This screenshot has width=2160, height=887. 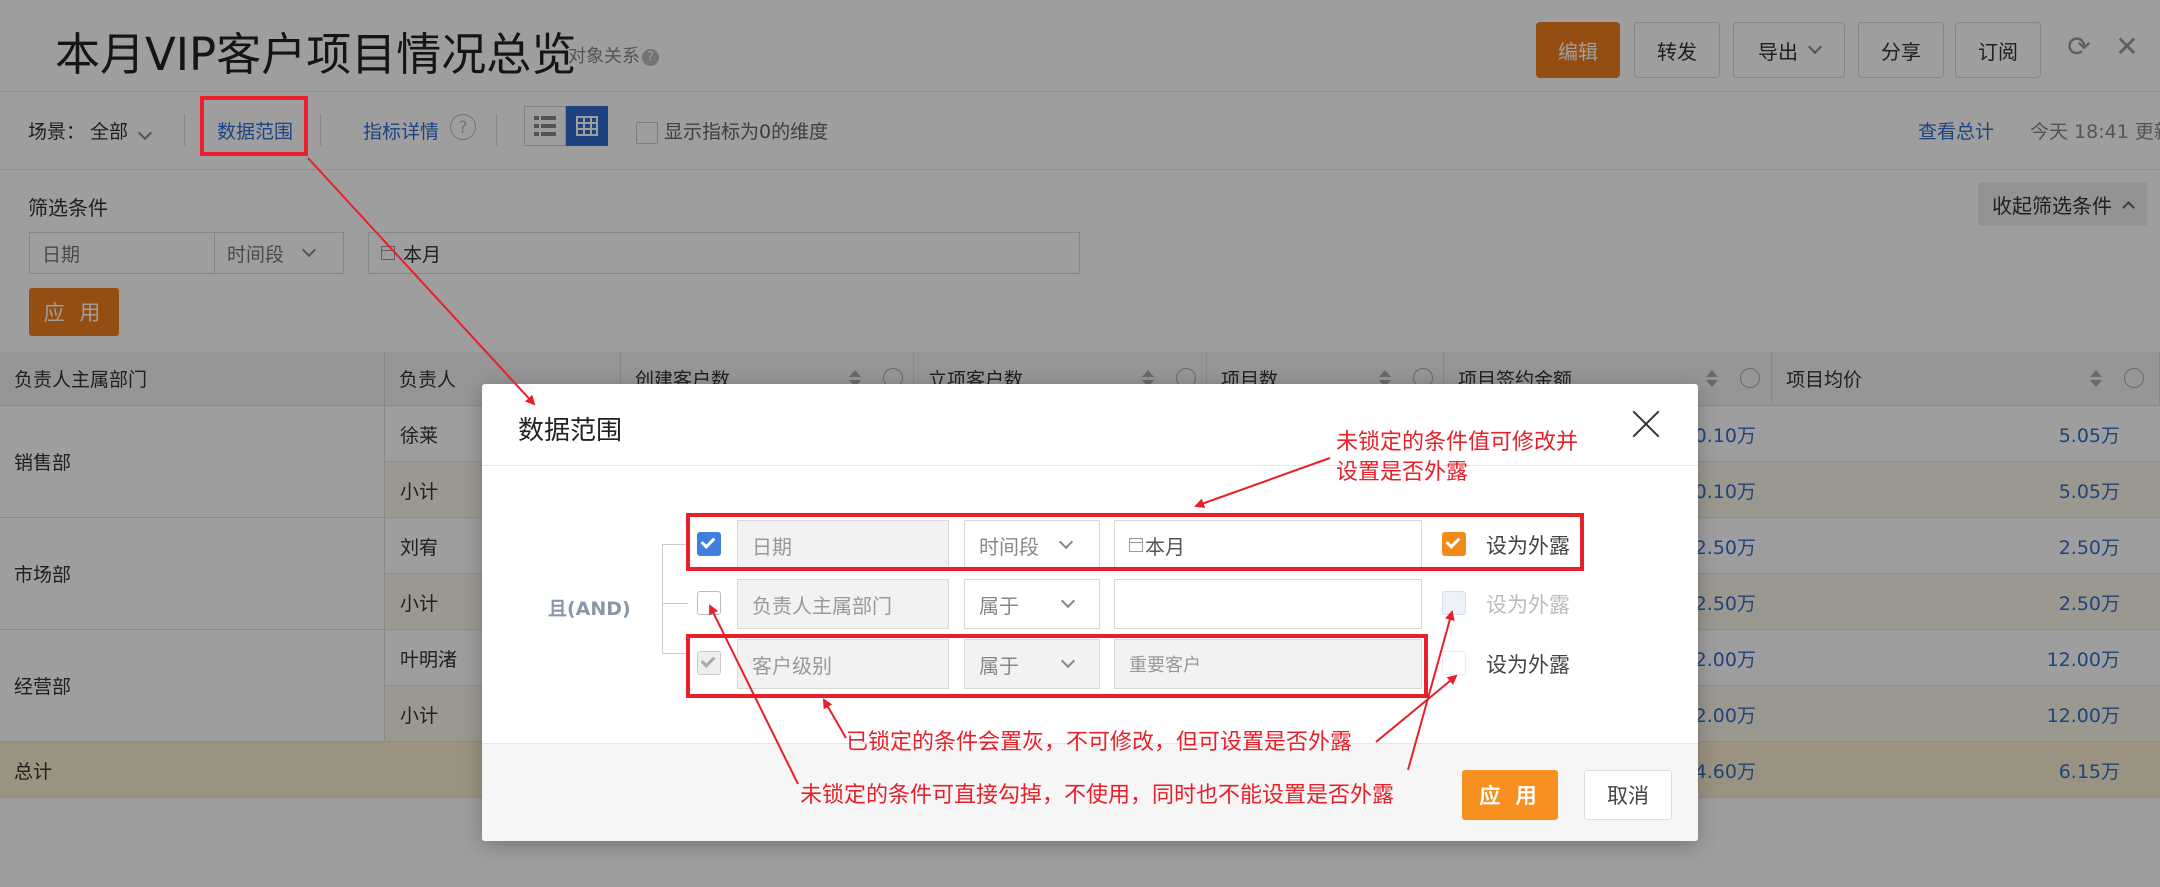 I want to click on condition-field: 负责人主属部门, so click(x=843, y=604).